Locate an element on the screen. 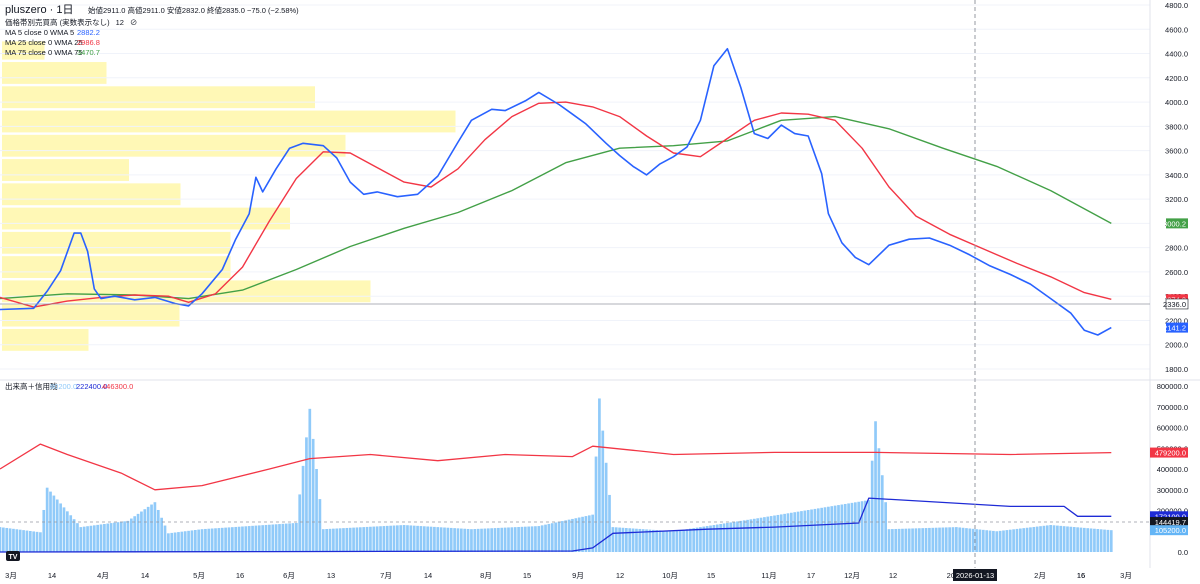  symbol-title: pluszero · 1日 is located at coordinates (39, 10).